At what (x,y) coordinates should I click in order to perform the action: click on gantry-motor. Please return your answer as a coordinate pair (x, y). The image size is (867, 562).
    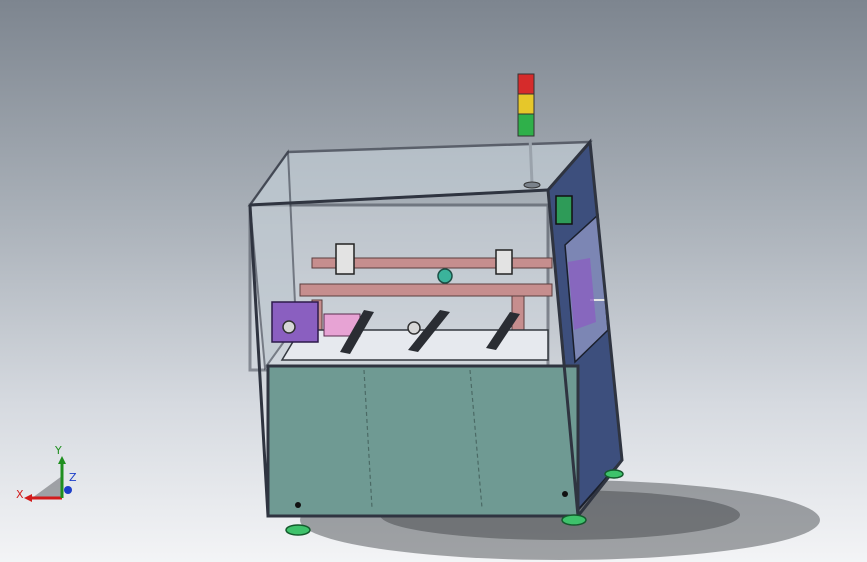
    Looking at the image, I should click on (445, 276).